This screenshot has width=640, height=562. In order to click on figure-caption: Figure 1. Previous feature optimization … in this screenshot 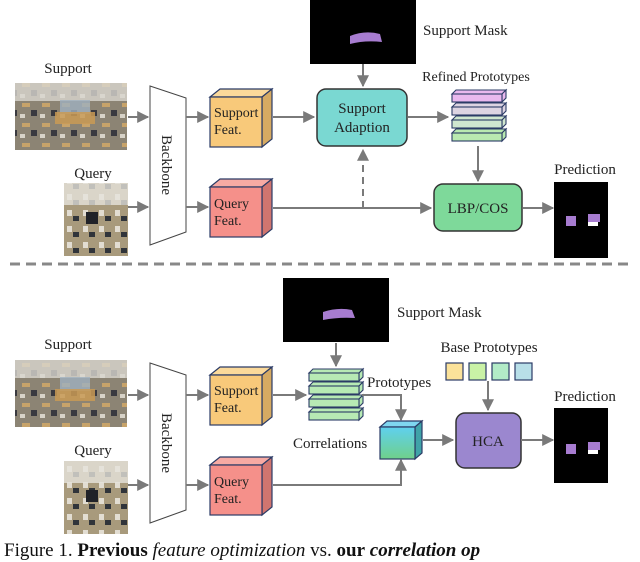, I will do `click(242, 551)`.